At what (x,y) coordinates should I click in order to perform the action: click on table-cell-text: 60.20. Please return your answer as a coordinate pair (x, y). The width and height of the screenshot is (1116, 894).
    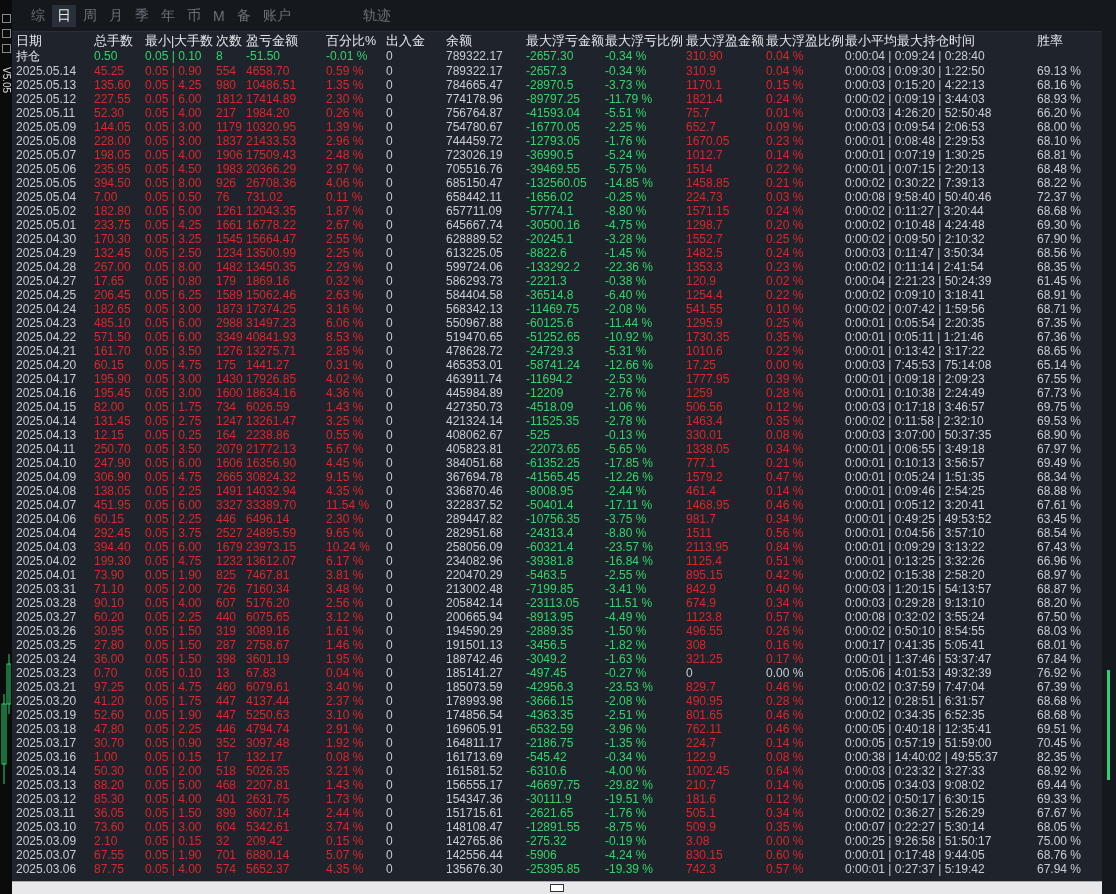
    Looking at the image, I should click on (110, 617).